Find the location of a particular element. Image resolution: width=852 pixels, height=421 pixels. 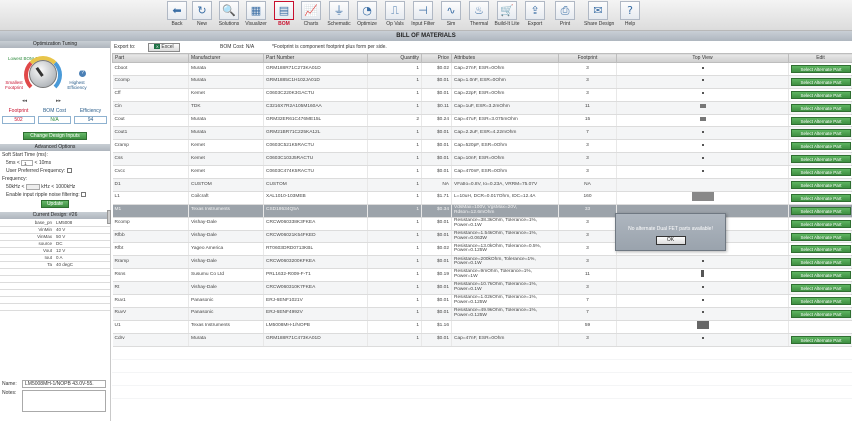

left-panel-scrollbar is located at coordinates (109, 217).